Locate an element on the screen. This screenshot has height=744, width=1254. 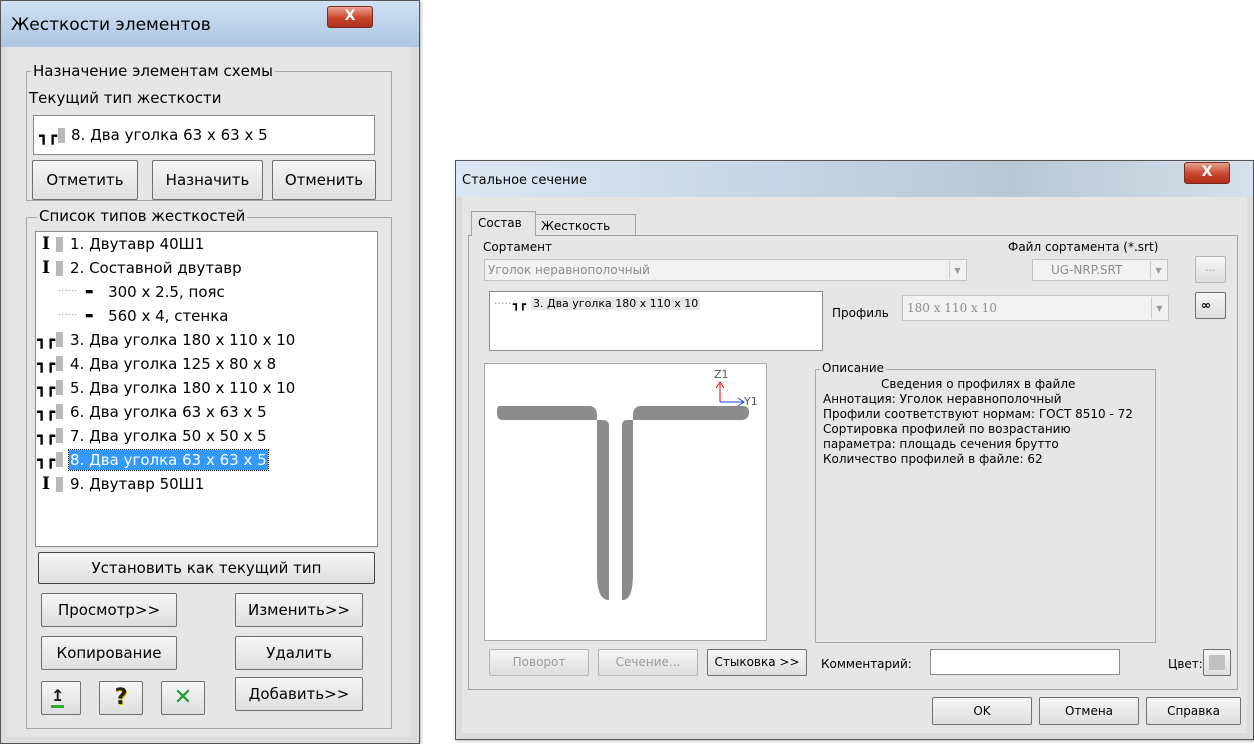
edit-button: Изменить>> is located at coordinates (299, 610).